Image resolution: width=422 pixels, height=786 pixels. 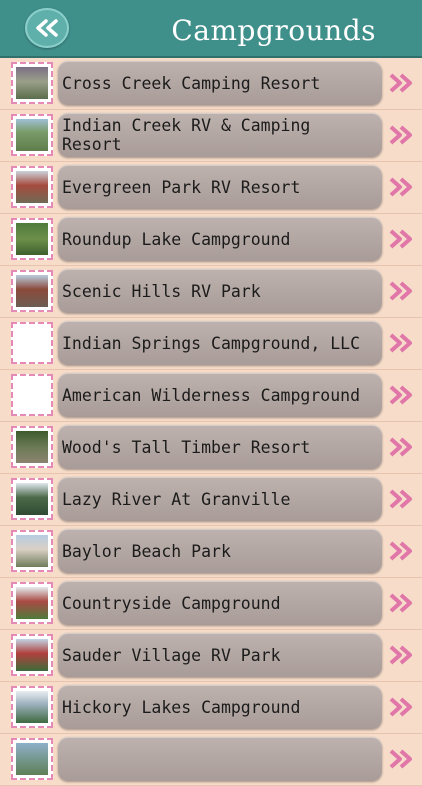 What do you see at coordinates (161, 291) in the screenshot?
I see `item-label: Scenic Hills RV Park` at bounding box center [161, 291].